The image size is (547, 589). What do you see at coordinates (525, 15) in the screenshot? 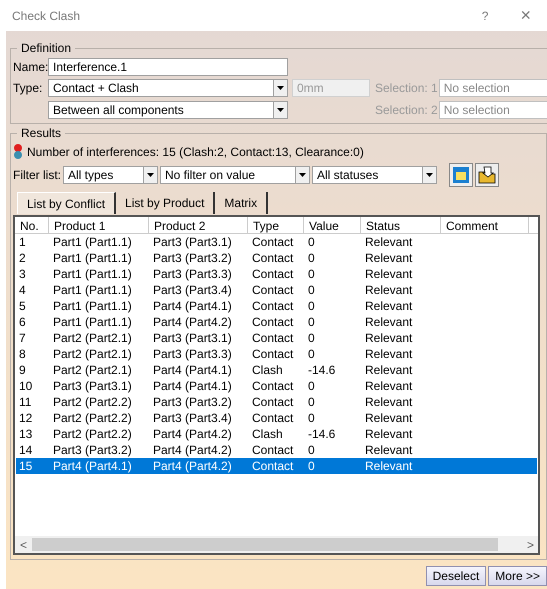
I see `close-button: ×` at bounding box center [525, 15].